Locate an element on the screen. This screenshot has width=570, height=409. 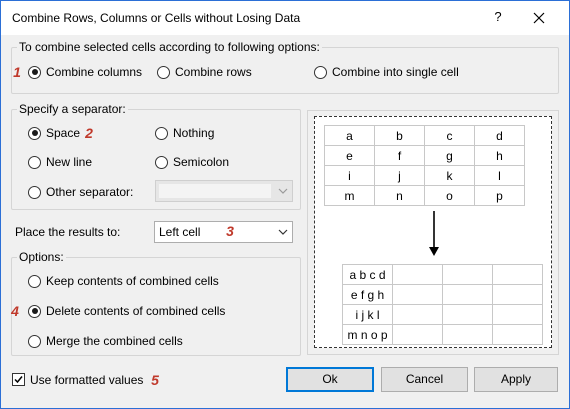
radio-separator-nothing: Nothing is located at coordinates (184, 133).